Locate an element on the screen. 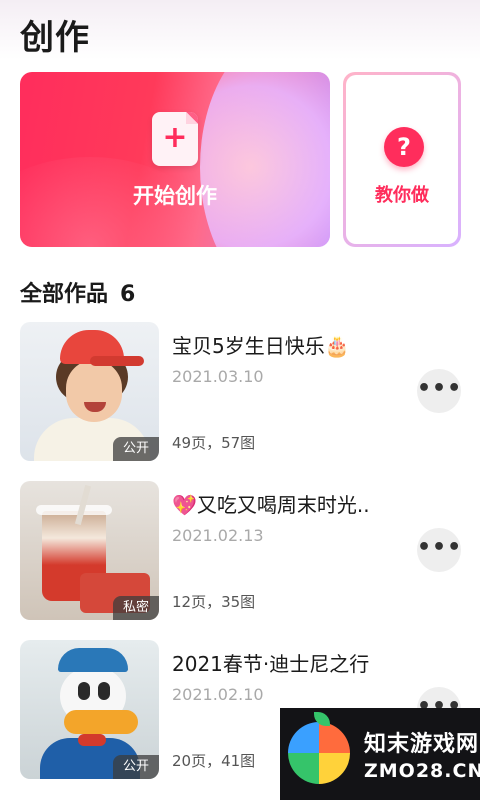 Image resolution: width=480 pixels, height=800 pixels. card-decoration is located at coordinates (265, 159).